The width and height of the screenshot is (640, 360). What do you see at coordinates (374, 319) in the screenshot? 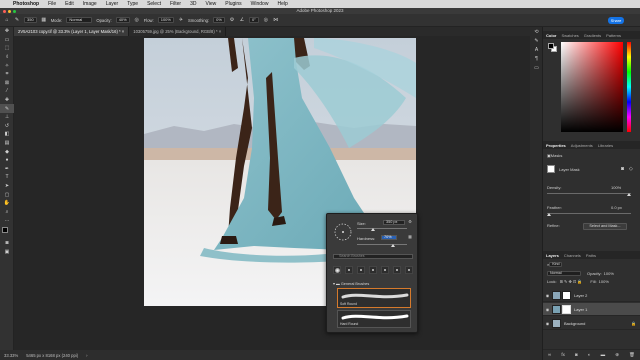
I see `brush-hard-round: Hard Round` at bounding box center [374, 319].